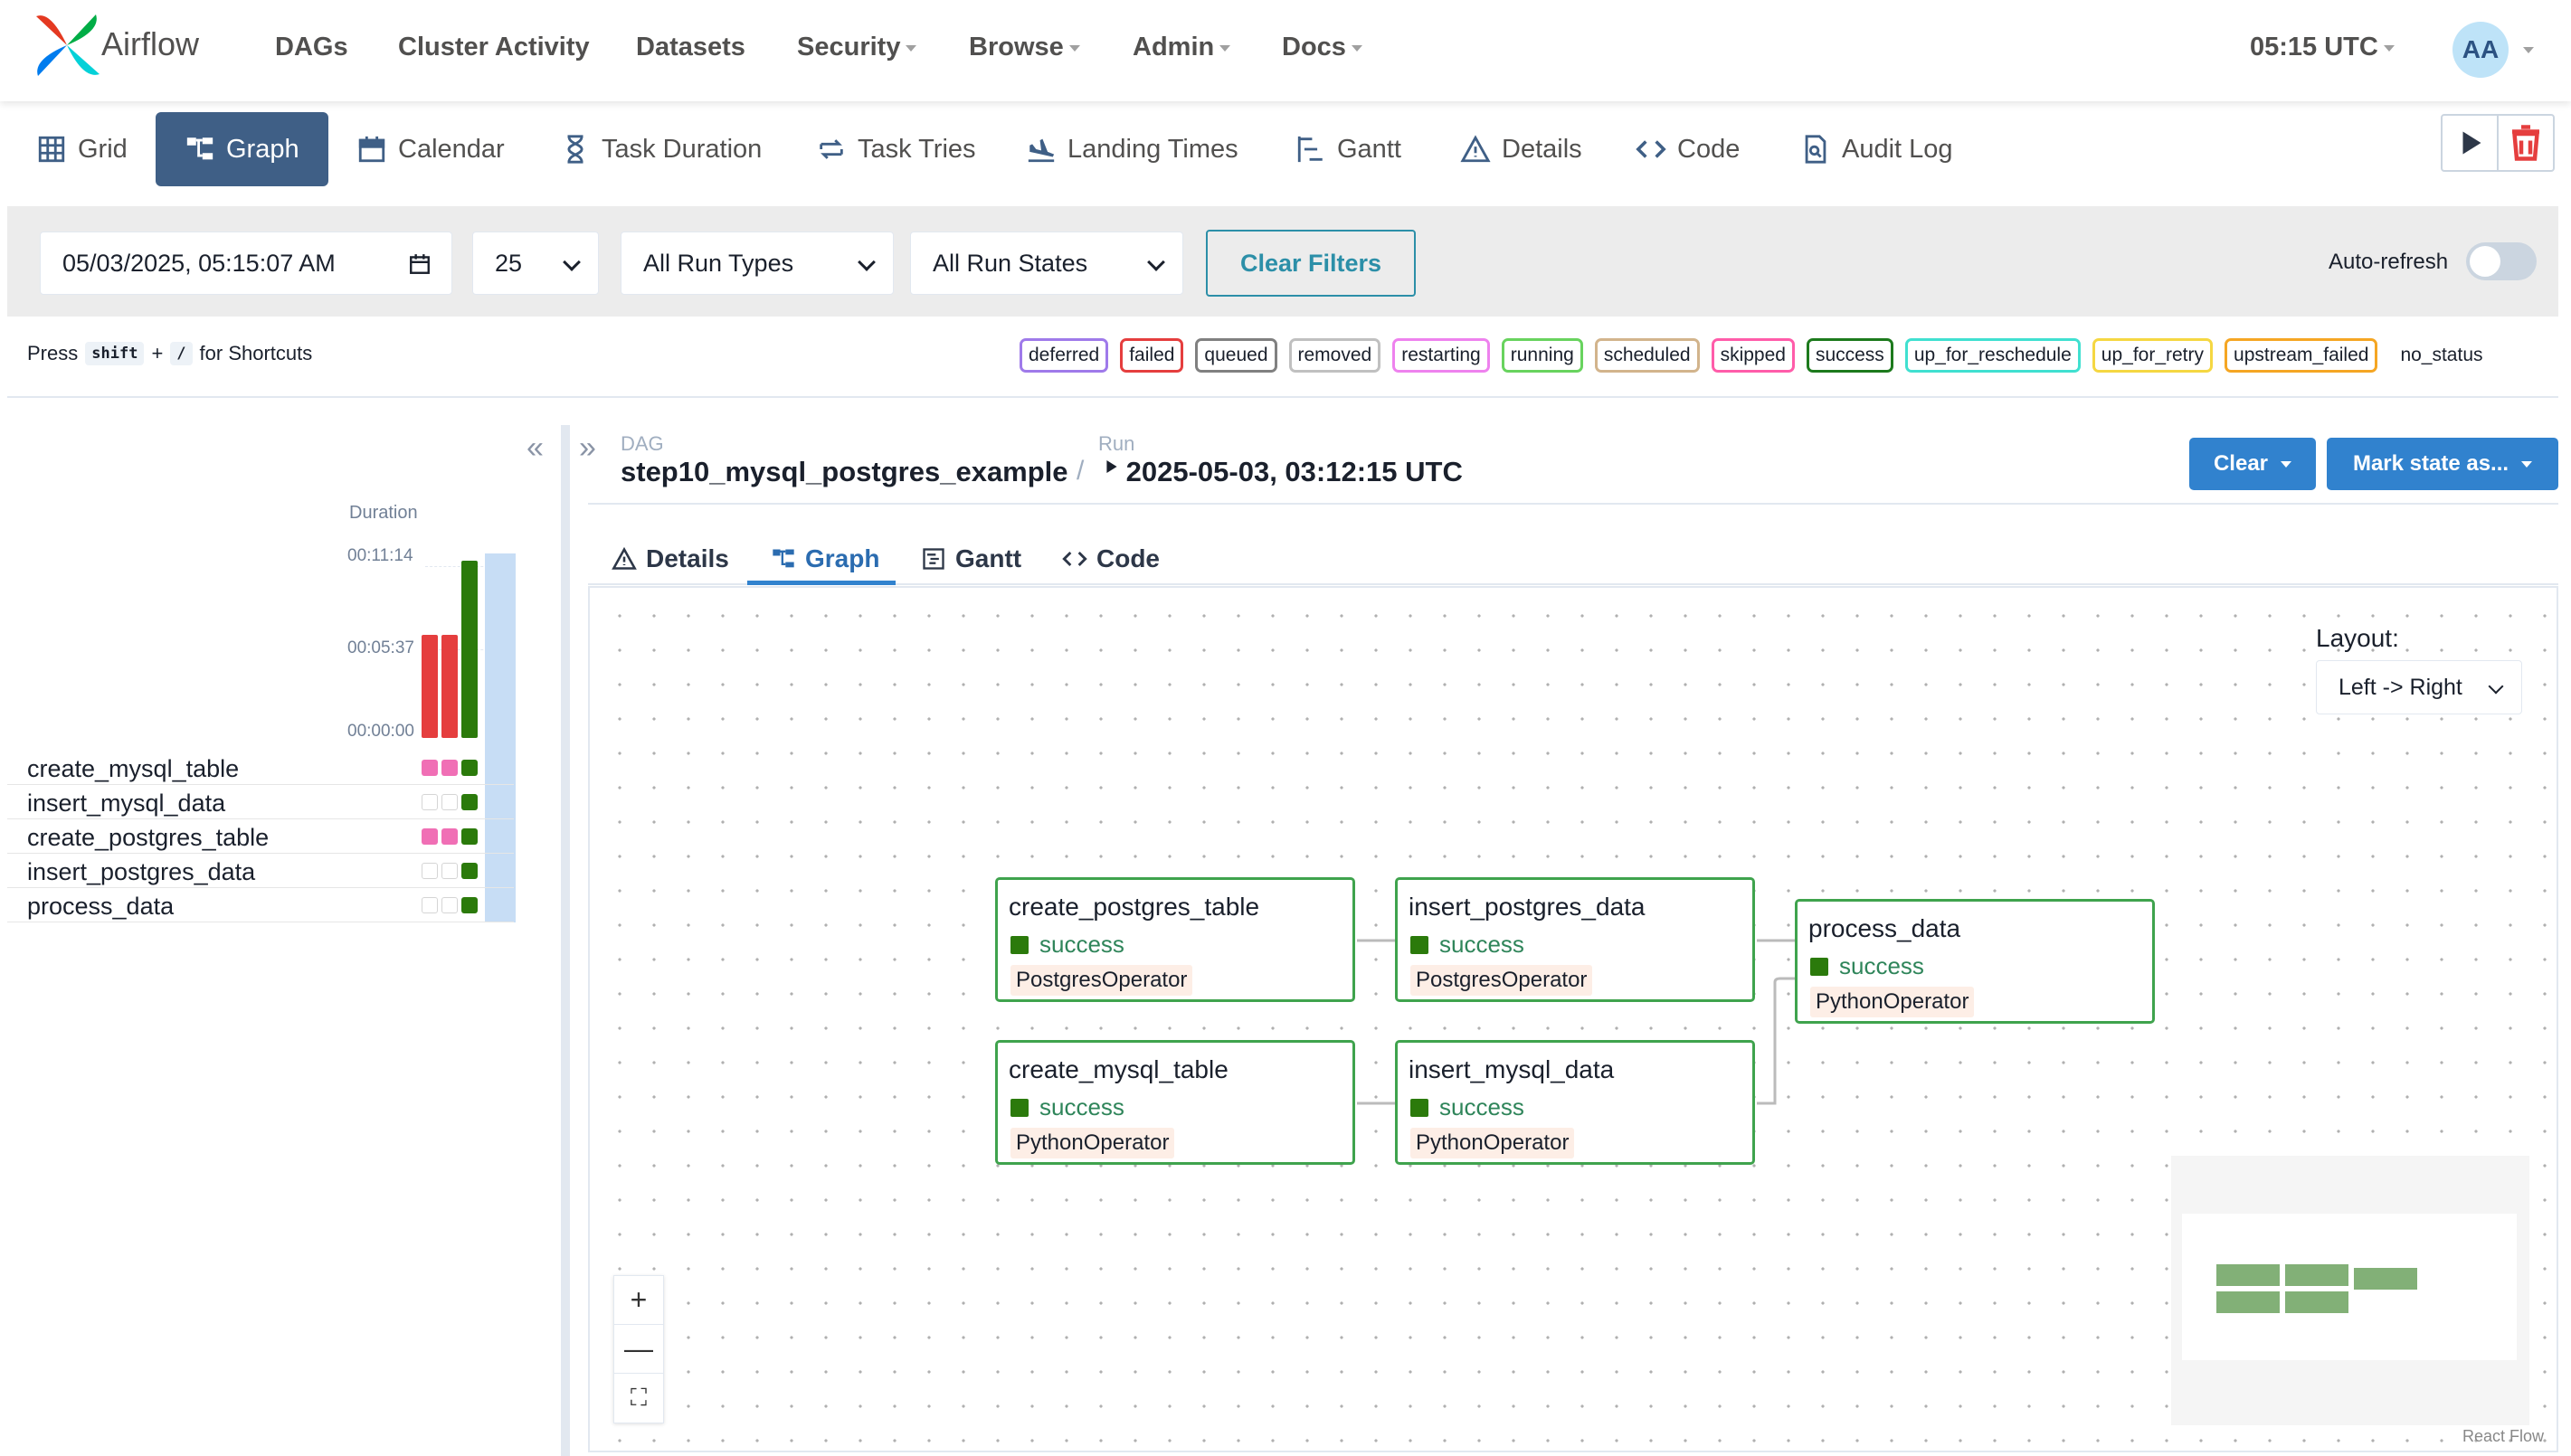  What do you see at coordinates (638, 1349) in the screenshot?
I see `zoom-out-button: —` at bounding box center [638, 1349].